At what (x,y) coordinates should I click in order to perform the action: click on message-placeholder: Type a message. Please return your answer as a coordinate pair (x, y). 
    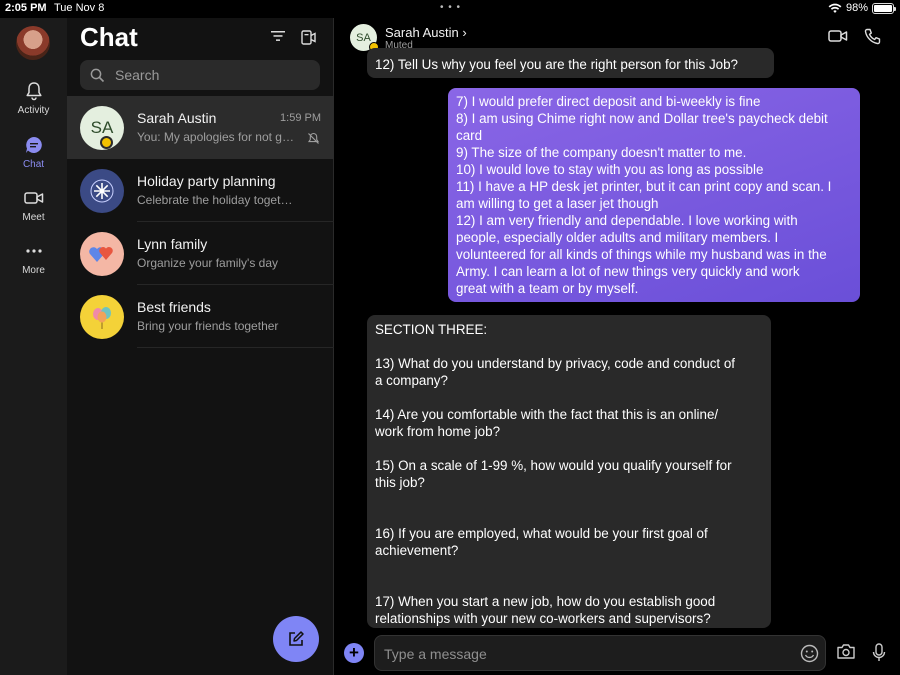
    Looking at the image, I should click on (435, 654).